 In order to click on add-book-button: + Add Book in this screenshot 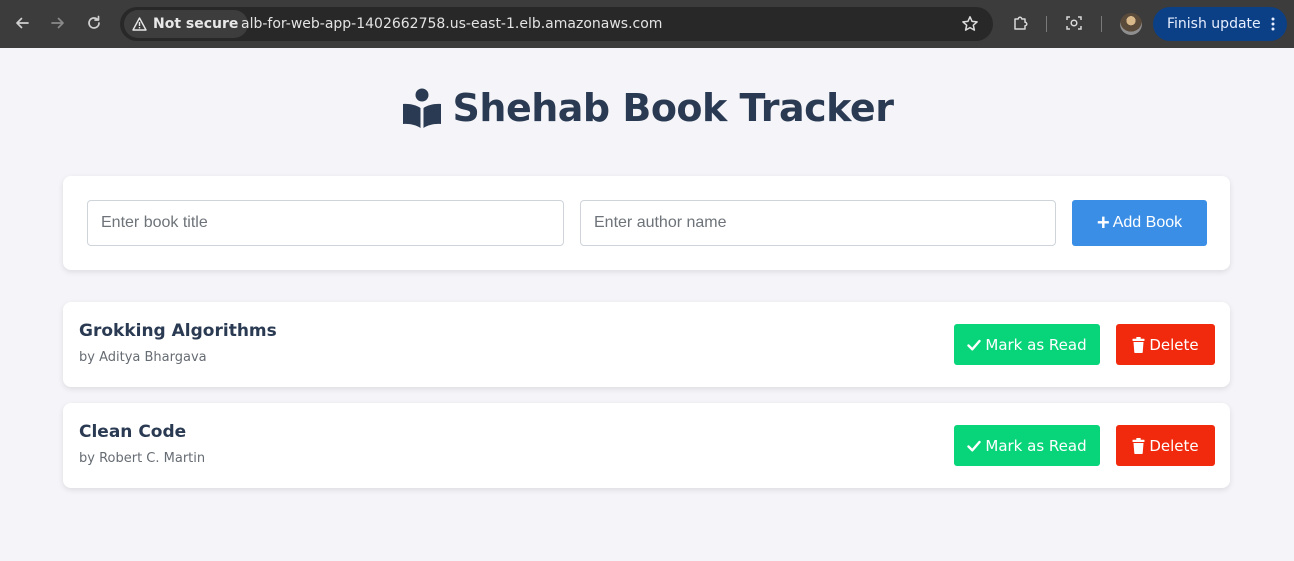, I will do `click(1139, 223)`.